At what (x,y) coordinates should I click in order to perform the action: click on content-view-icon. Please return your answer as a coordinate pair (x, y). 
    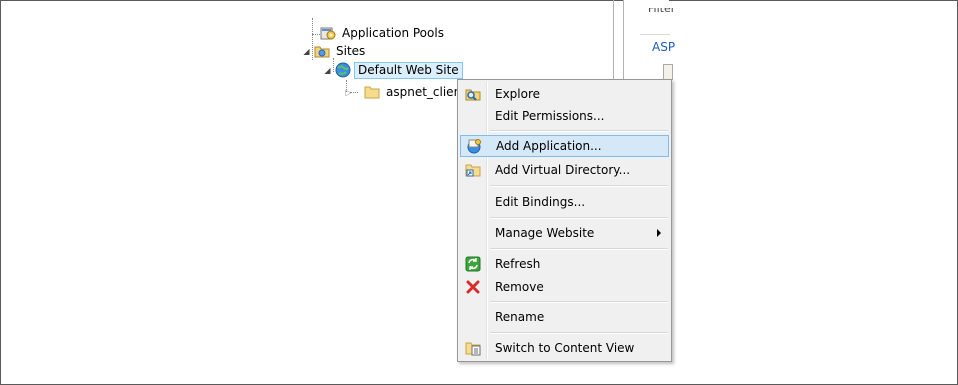
    Looking at the image, I should click on (473, 348).